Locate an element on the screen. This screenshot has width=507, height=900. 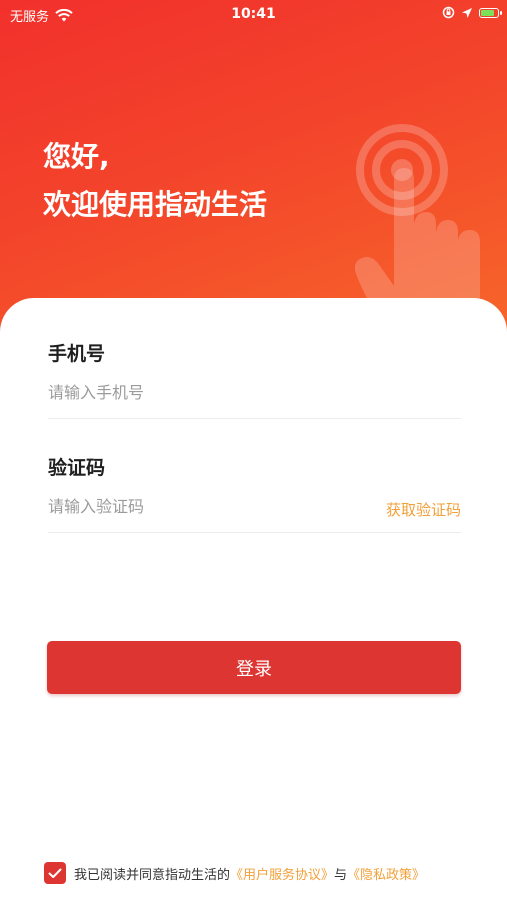
tap-hand-icon is located at coordinates (417, 223).